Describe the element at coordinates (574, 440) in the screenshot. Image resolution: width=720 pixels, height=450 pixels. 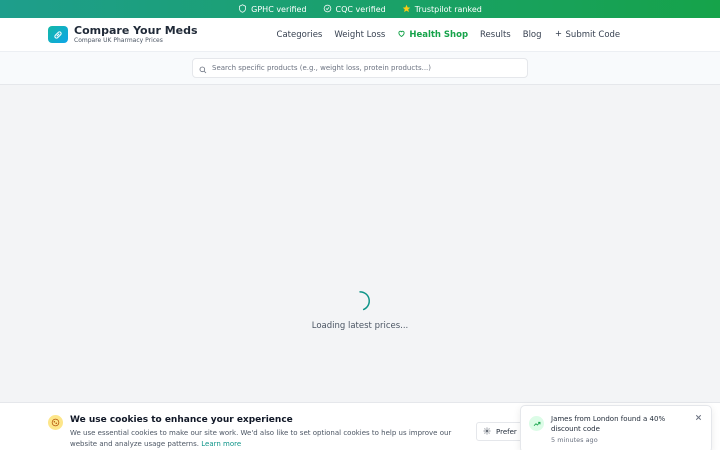
I see `toast-time: 5 minutes ago` at that location.